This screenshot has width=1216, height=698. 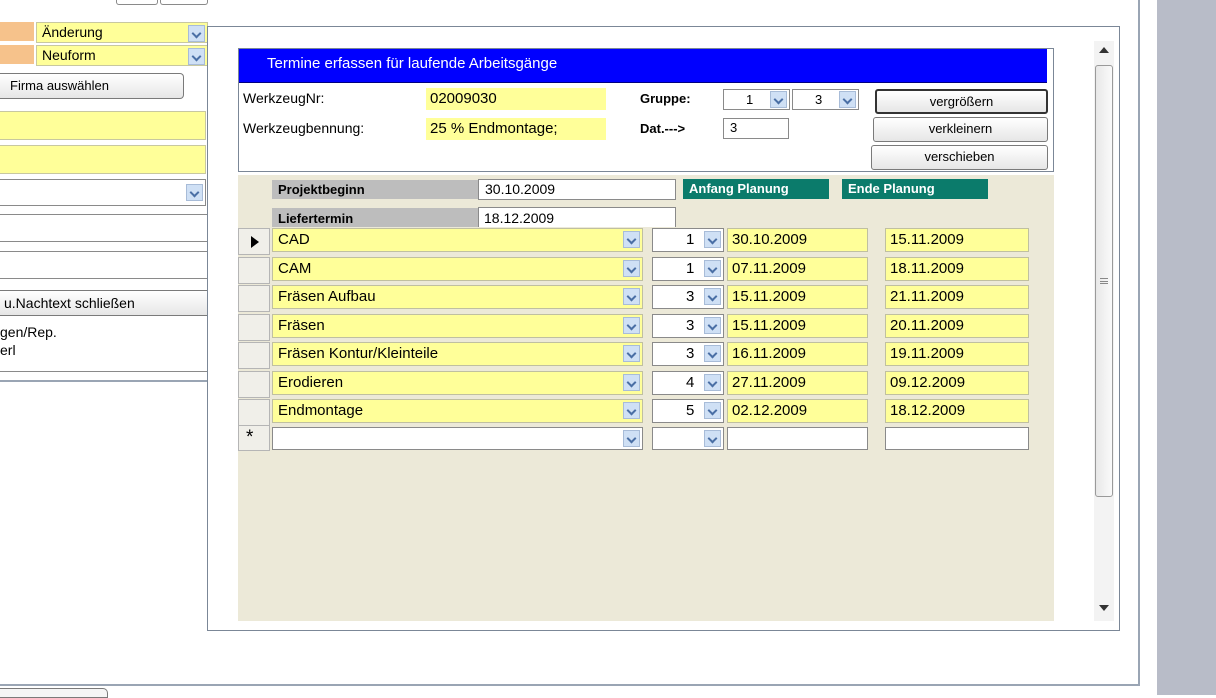 I want to click on end-date: 18.11.2009, so click(x=927, y=268).